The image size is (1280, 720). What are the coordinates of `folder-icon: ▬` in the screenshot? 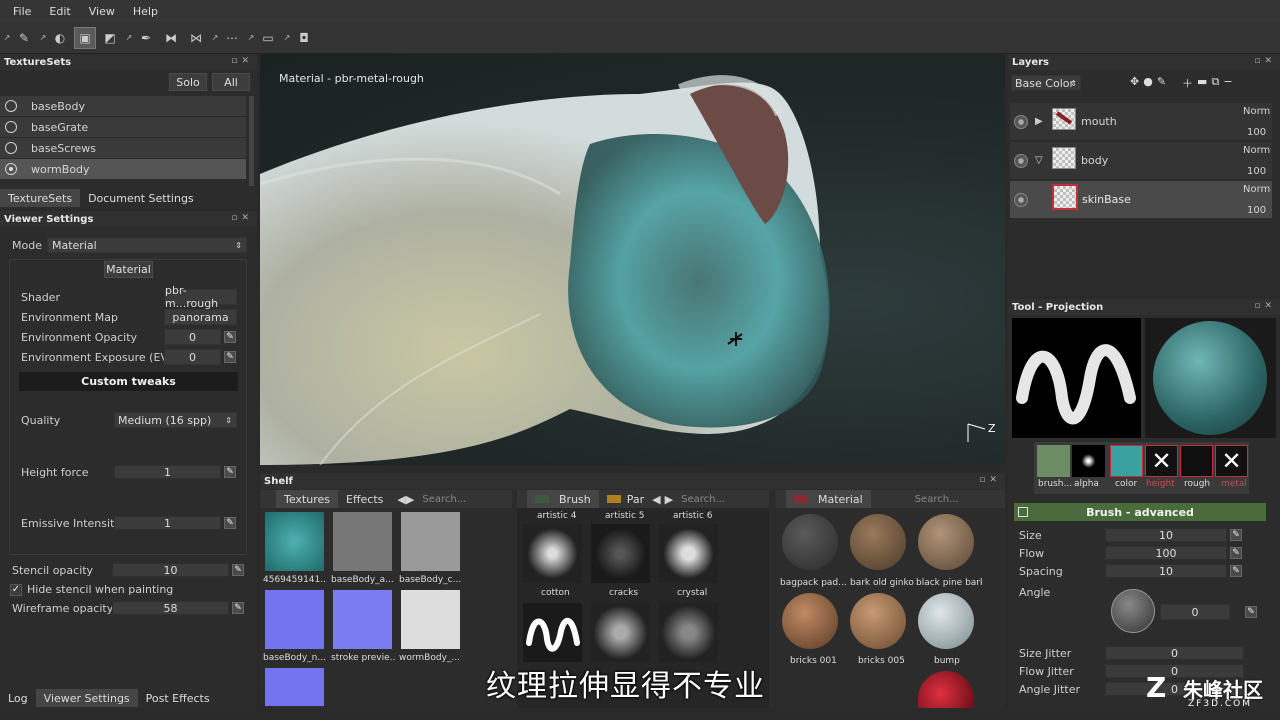 It's located at (1202, 83).